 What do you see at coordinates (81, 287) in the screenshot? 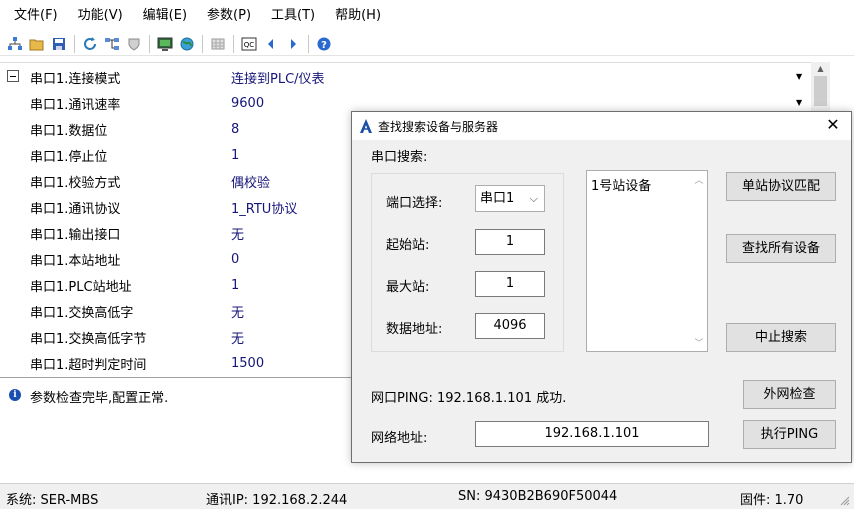
I see `property-name: 串口1.PLC站地址` at bounding box center [81, 287].